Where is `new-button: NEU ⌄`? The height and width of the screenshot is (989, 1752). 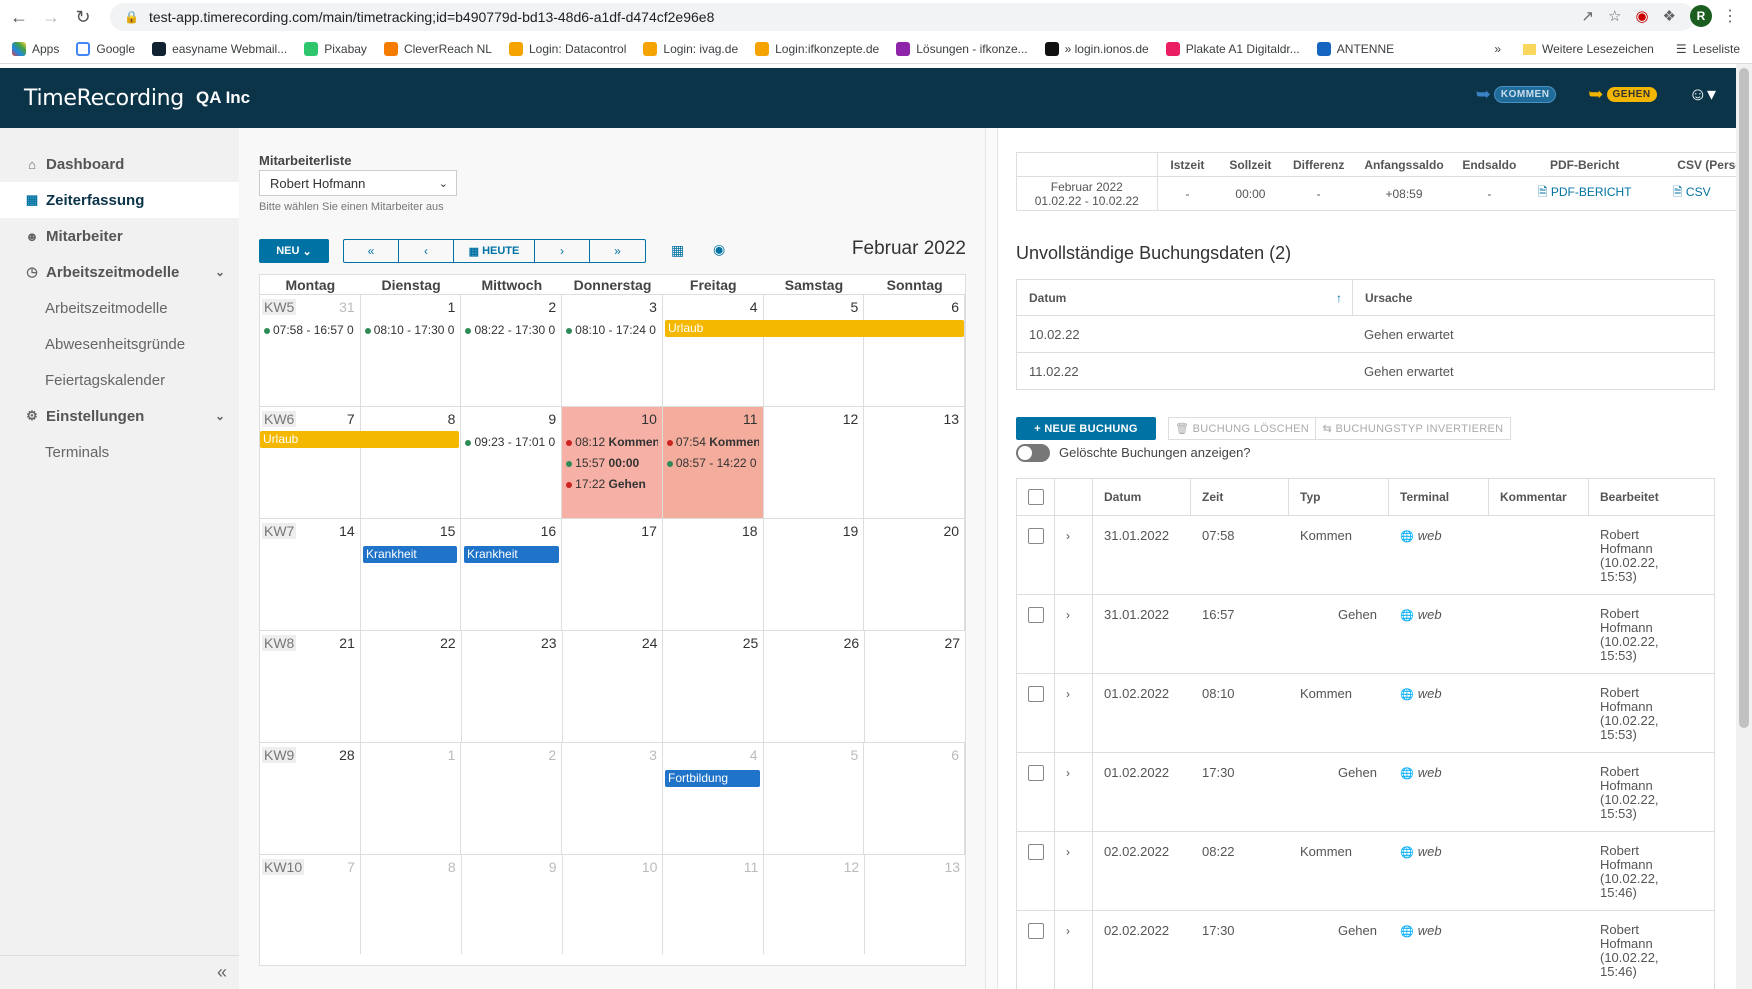
new-button: NEU ⌄ is located at coordinates (294, 251).